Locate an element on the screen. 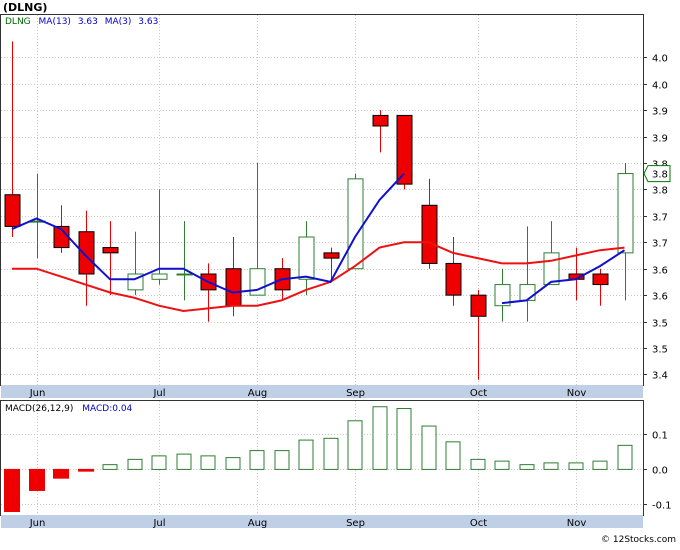 The height and width of the screenshot is (550, 680). last-price-marker: 3.8 is located at coordinates (657, 174).